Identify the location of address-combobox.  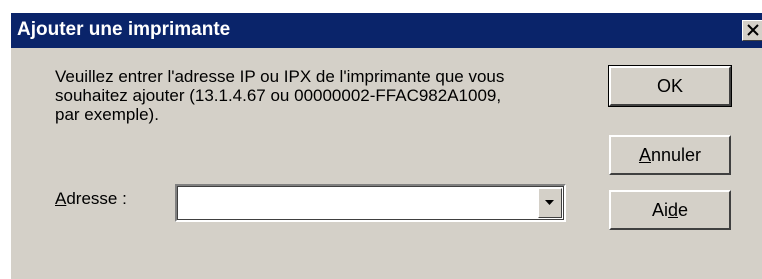
(370, 203).